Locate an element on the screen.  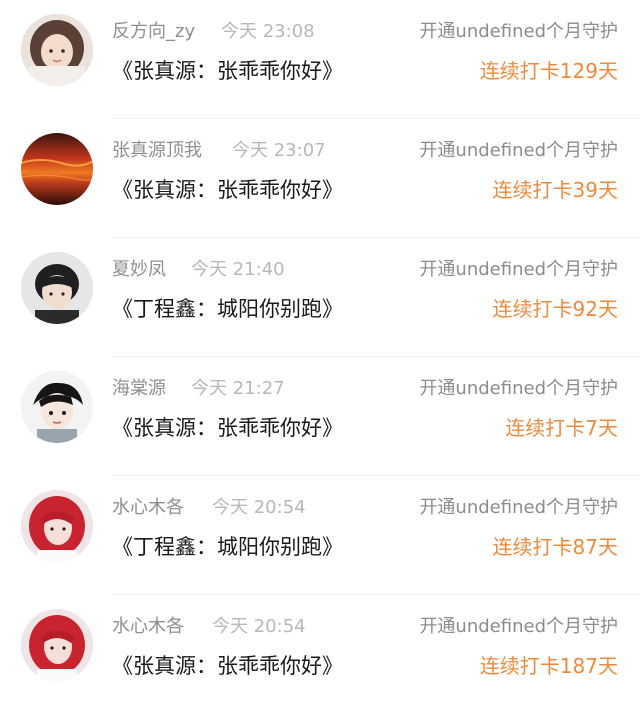
username: 张真源顶我 is located at coordinates (157, 151).